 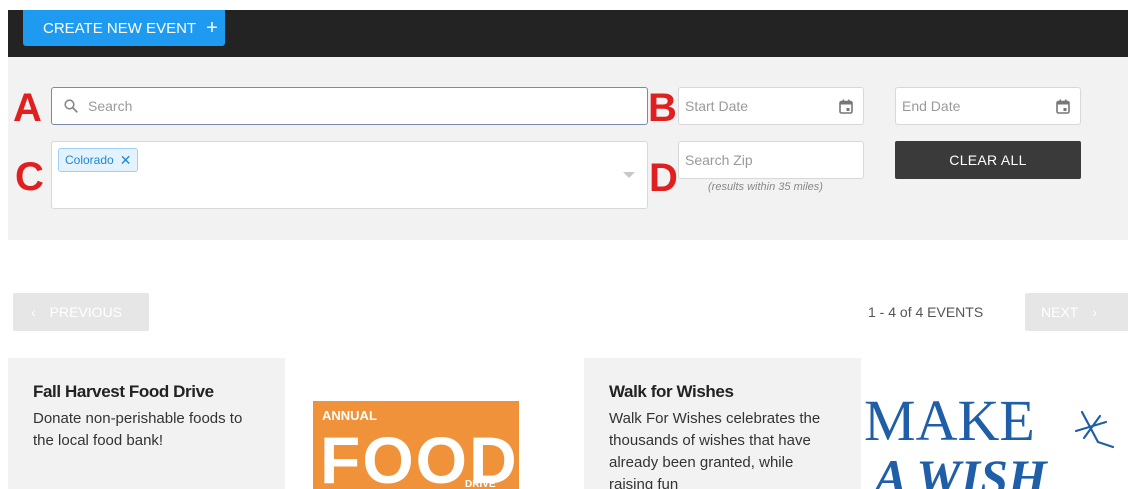 I want to click on clear-all-button: CLEAR ALL, so click(x=988, y=160).